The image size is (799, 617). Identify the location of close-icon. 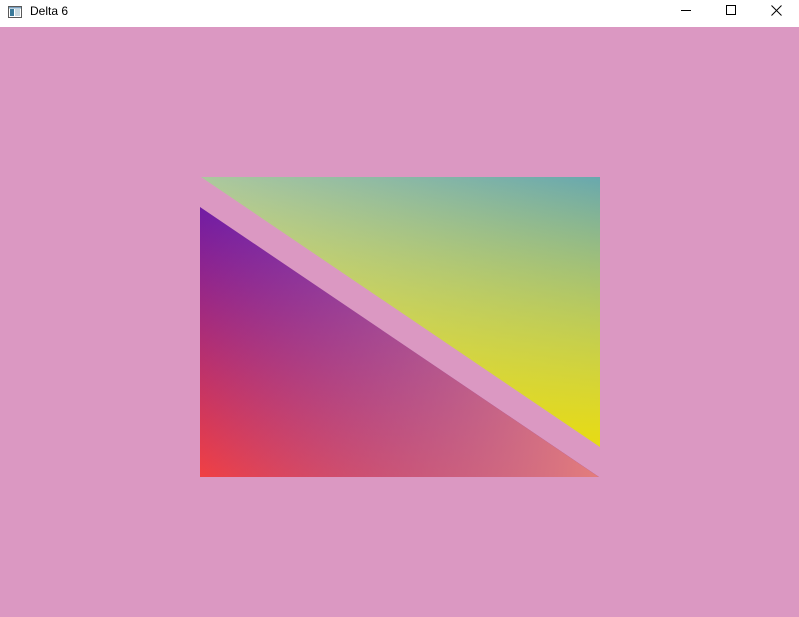
(776, 12).